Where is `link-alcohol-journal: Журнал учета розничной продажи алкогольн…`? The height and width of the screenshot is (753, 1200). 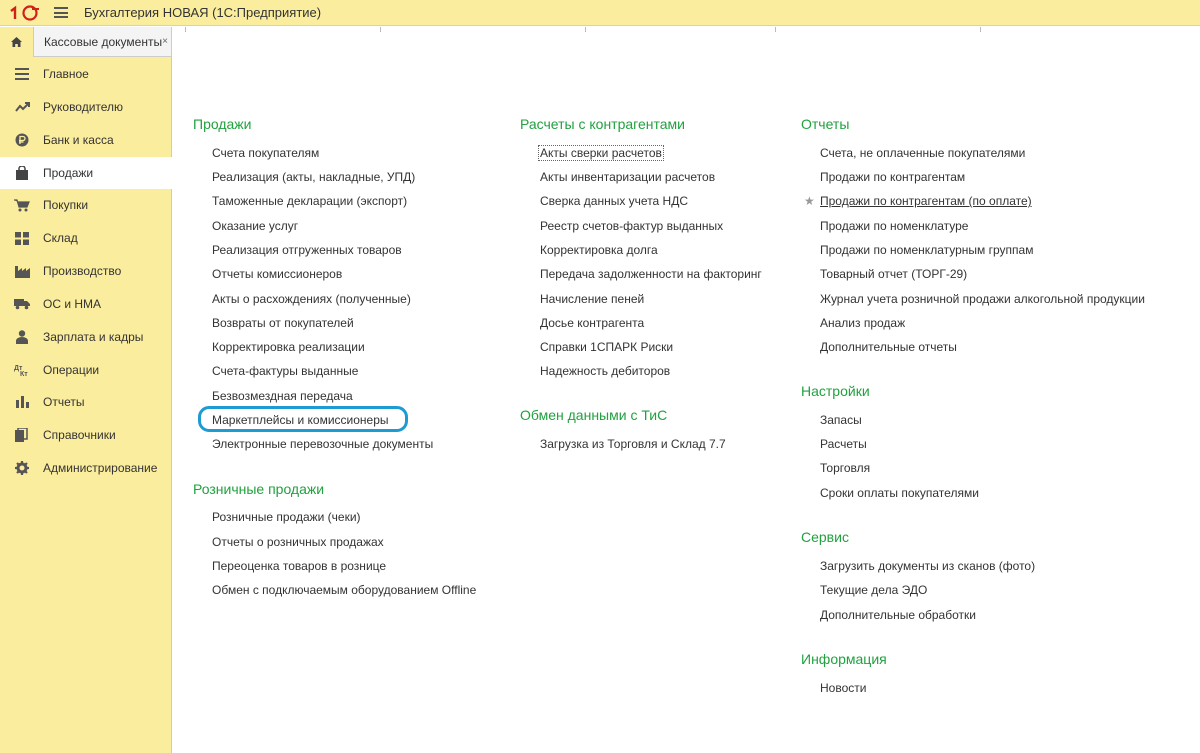 link-alcohol-journal: Журнал учета розничной продажи алкогольн… is located at coordinates (982, 299).